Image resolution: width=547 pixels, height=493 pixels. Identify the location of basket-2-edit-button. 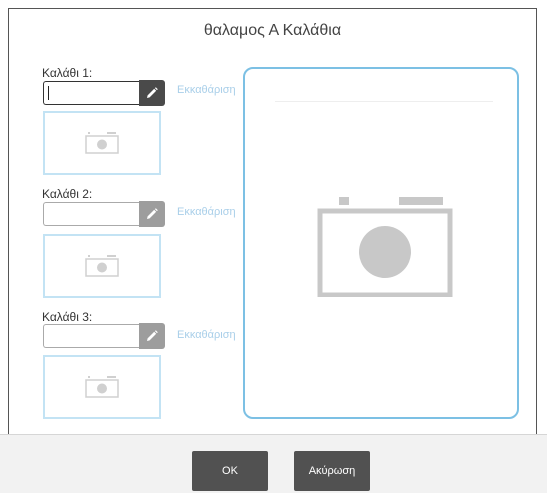
(152, 214).